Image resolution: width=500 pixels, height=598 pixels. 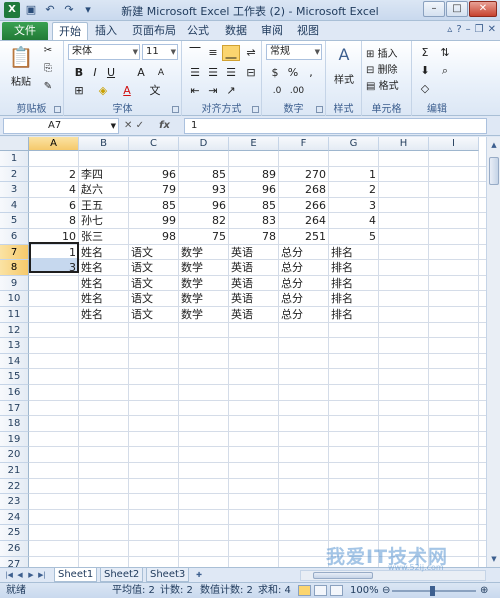 I want to click on cell-f10: 总分, so click(x=304, y=298).